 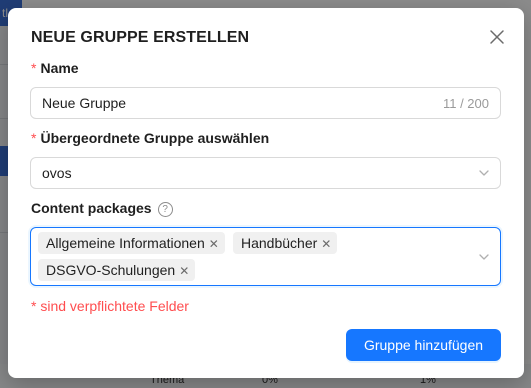 I want to click on parent-group-label-text: Übergeordnete Gruppe auswählen, so click(x=155, y=138).